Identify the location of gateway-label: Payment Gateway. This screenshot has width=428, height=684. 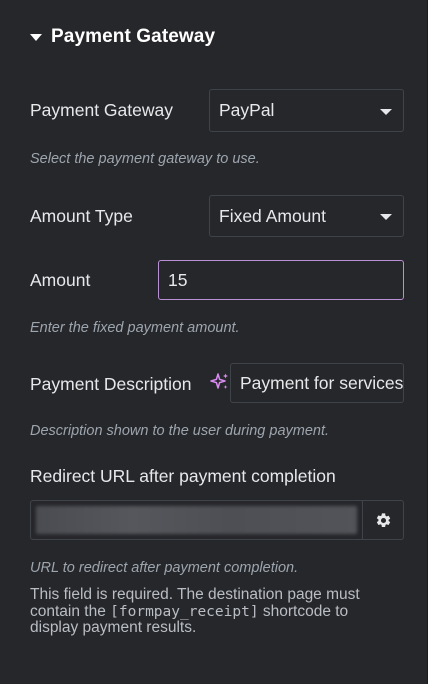
(101, 110).